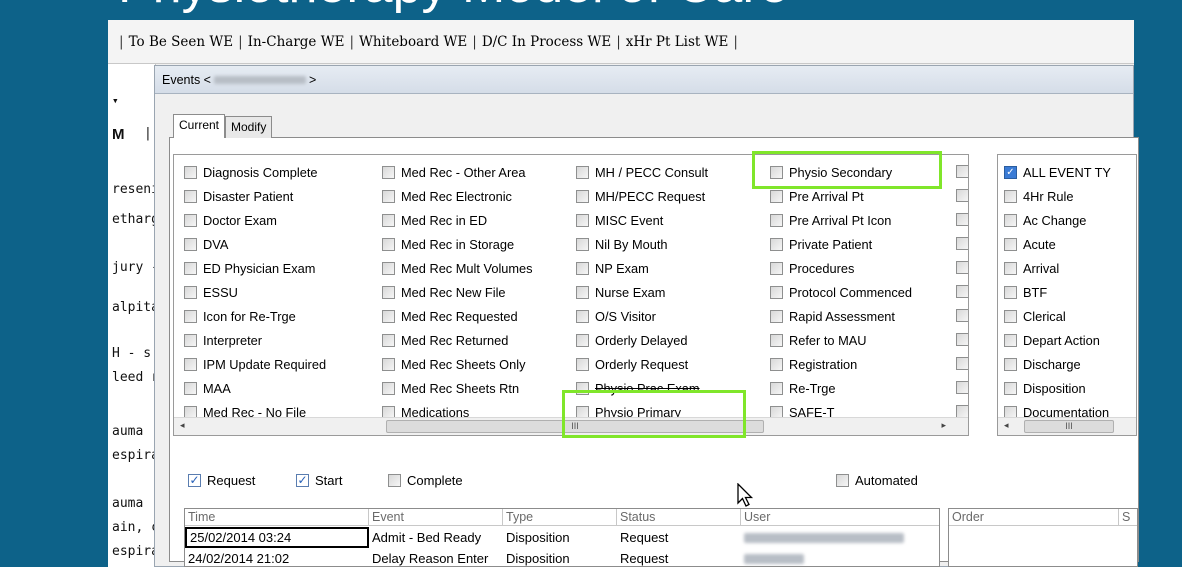 Image resolution: width=1182 pixels, height=567 pixels. Describe the element at coordinates (133, 377) in the screenshot. I see `patient-list-row: leed r` at that location.